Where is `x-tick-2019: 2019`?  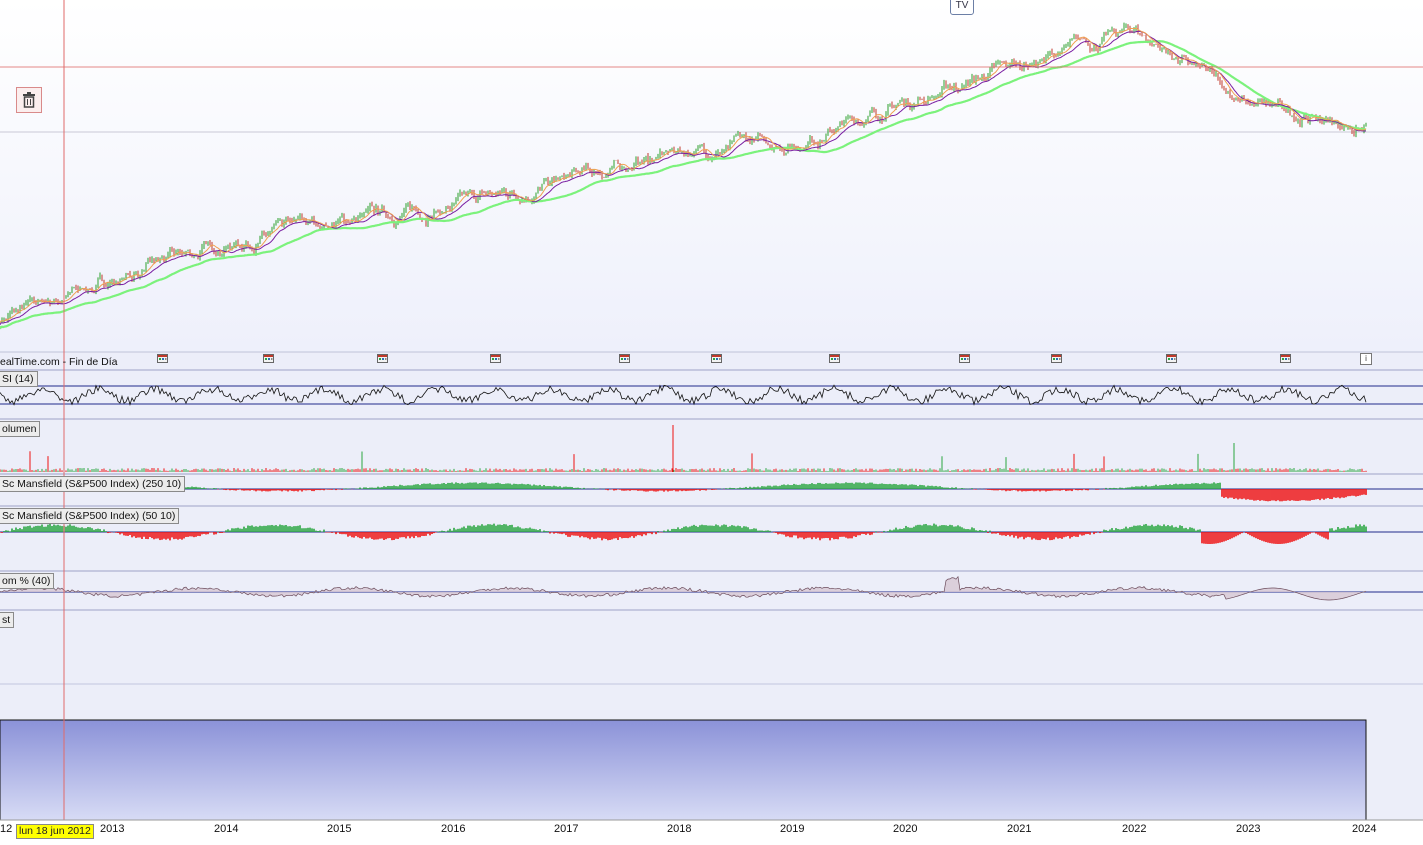
x-tick-2019: 2019 is located at coordinates (792, 829).